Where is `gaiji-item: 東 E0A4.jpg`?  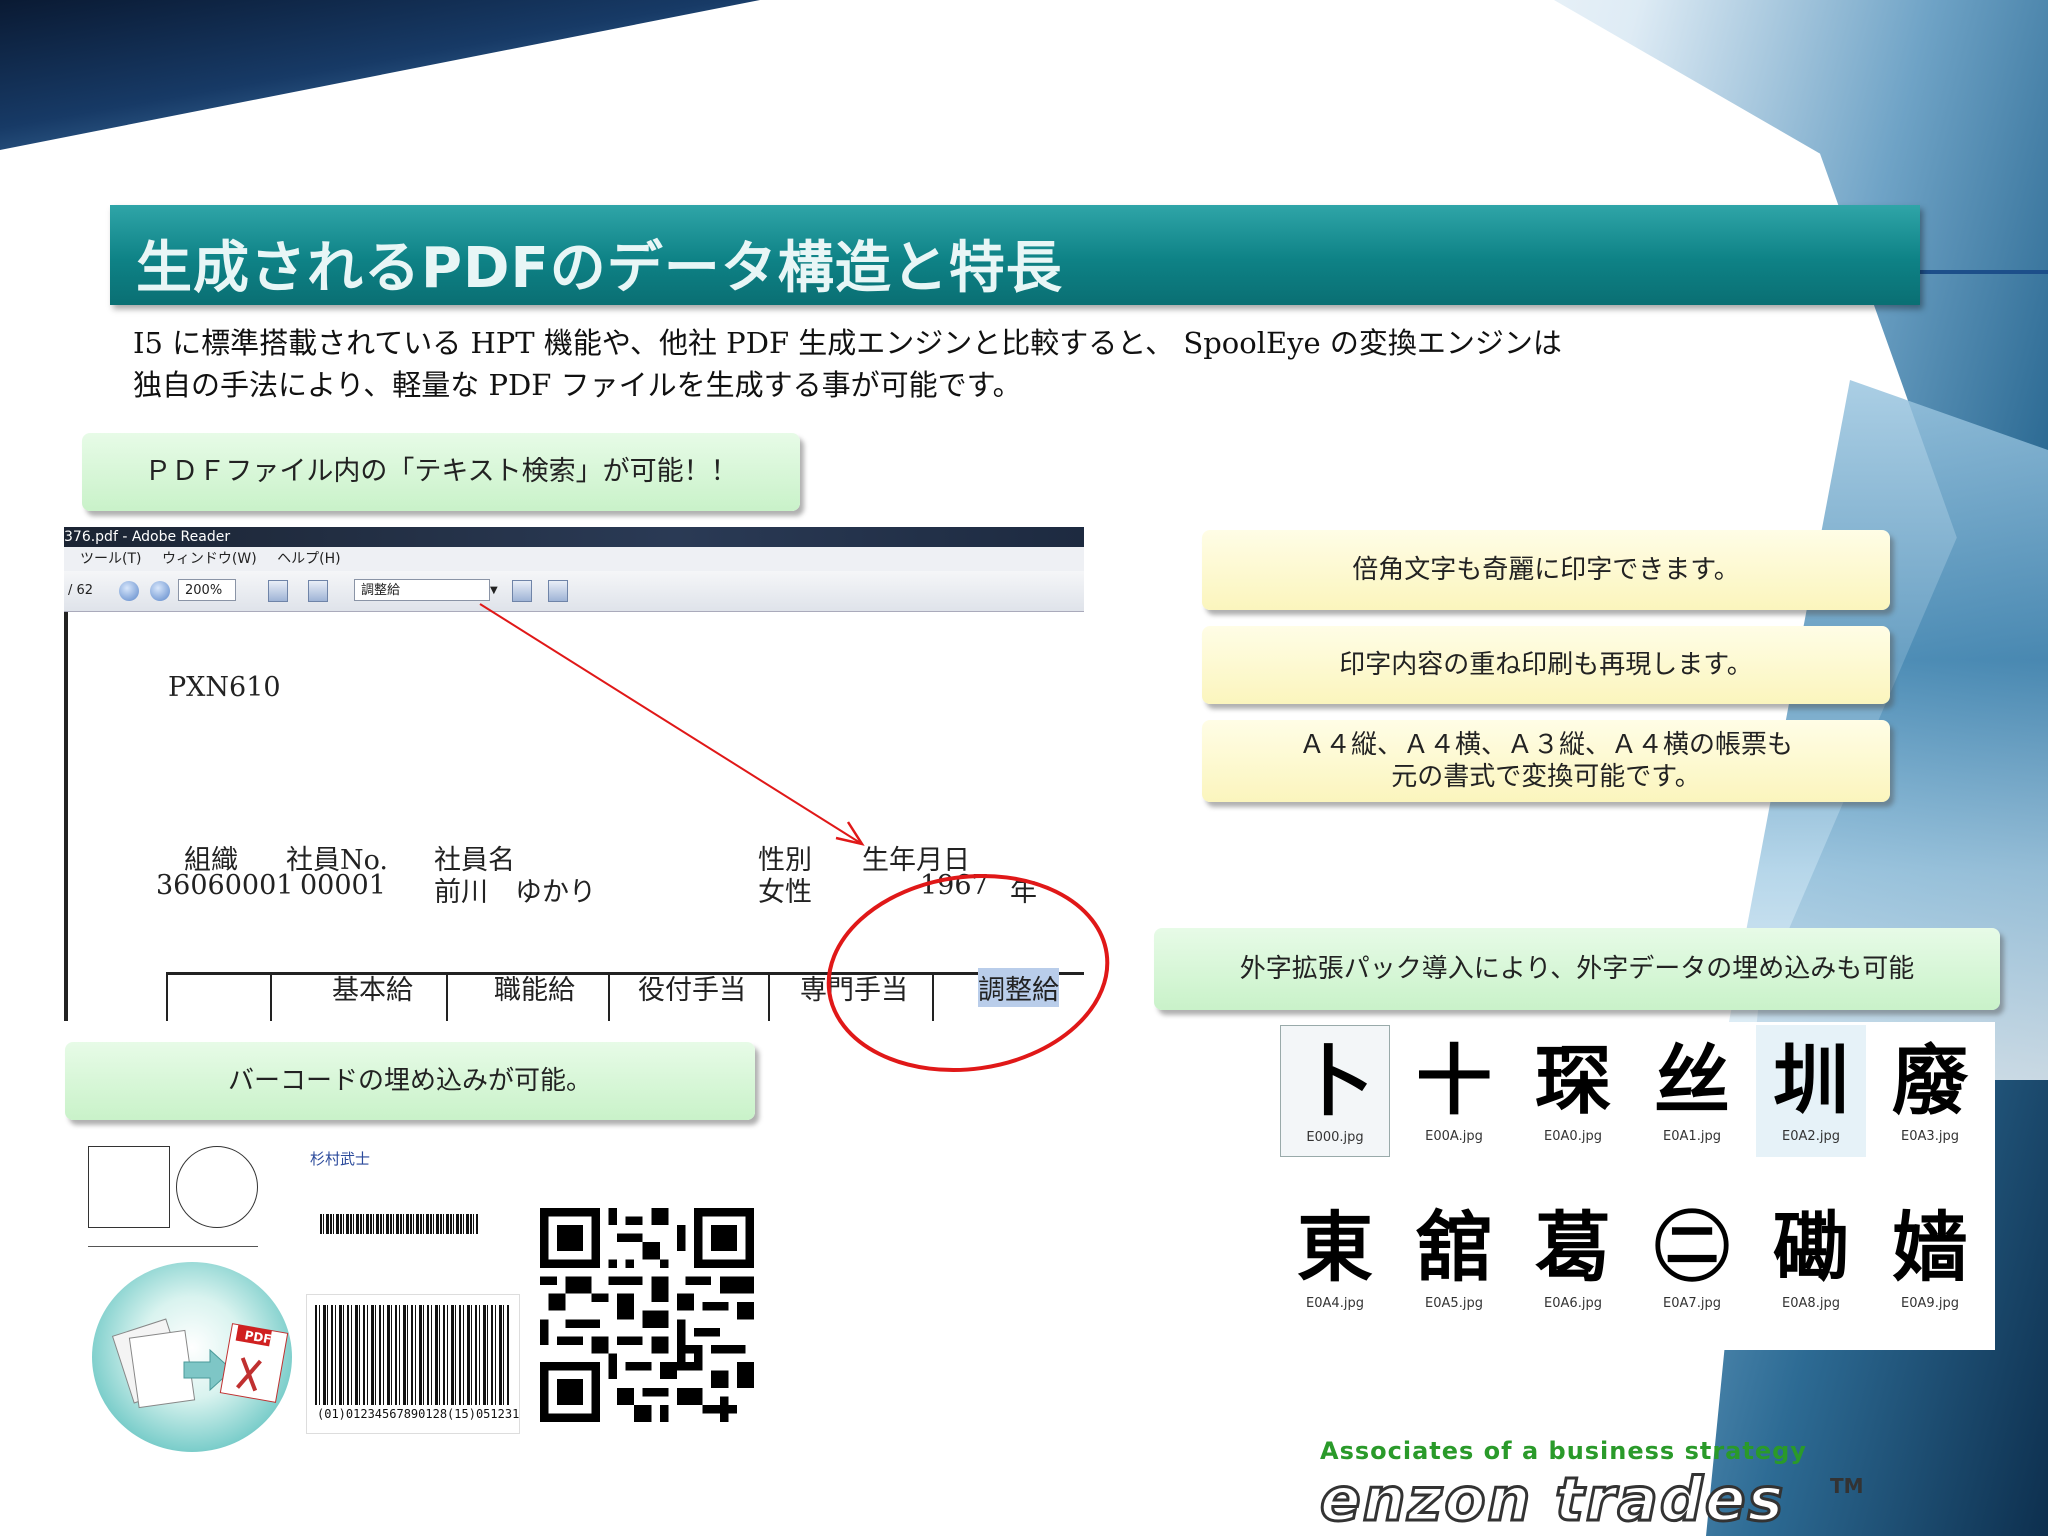
gaiji-item: 東 E0A4.jpg is located at coordinates (1335, 1257).